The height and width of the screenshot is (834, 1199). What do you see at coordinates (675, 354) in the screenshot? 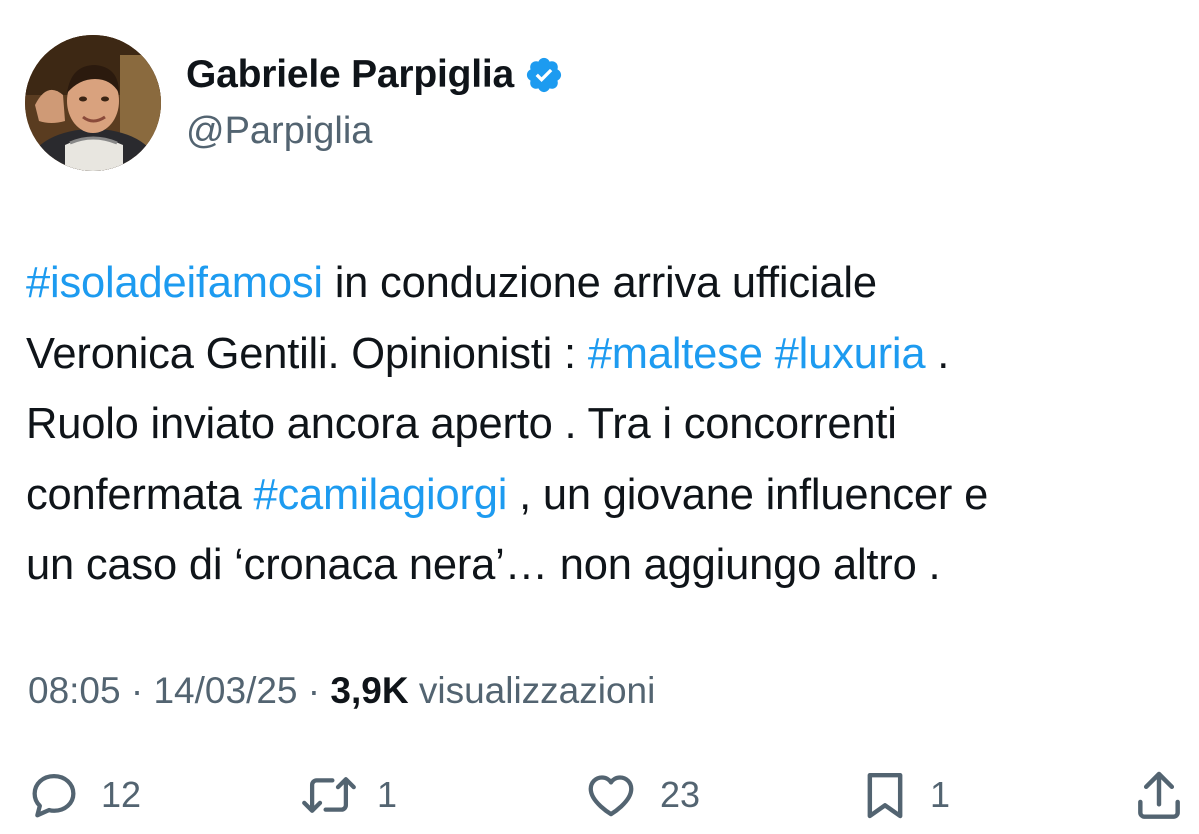
I see `hashtag-link: #maltese` at bounding box center [675, 354].